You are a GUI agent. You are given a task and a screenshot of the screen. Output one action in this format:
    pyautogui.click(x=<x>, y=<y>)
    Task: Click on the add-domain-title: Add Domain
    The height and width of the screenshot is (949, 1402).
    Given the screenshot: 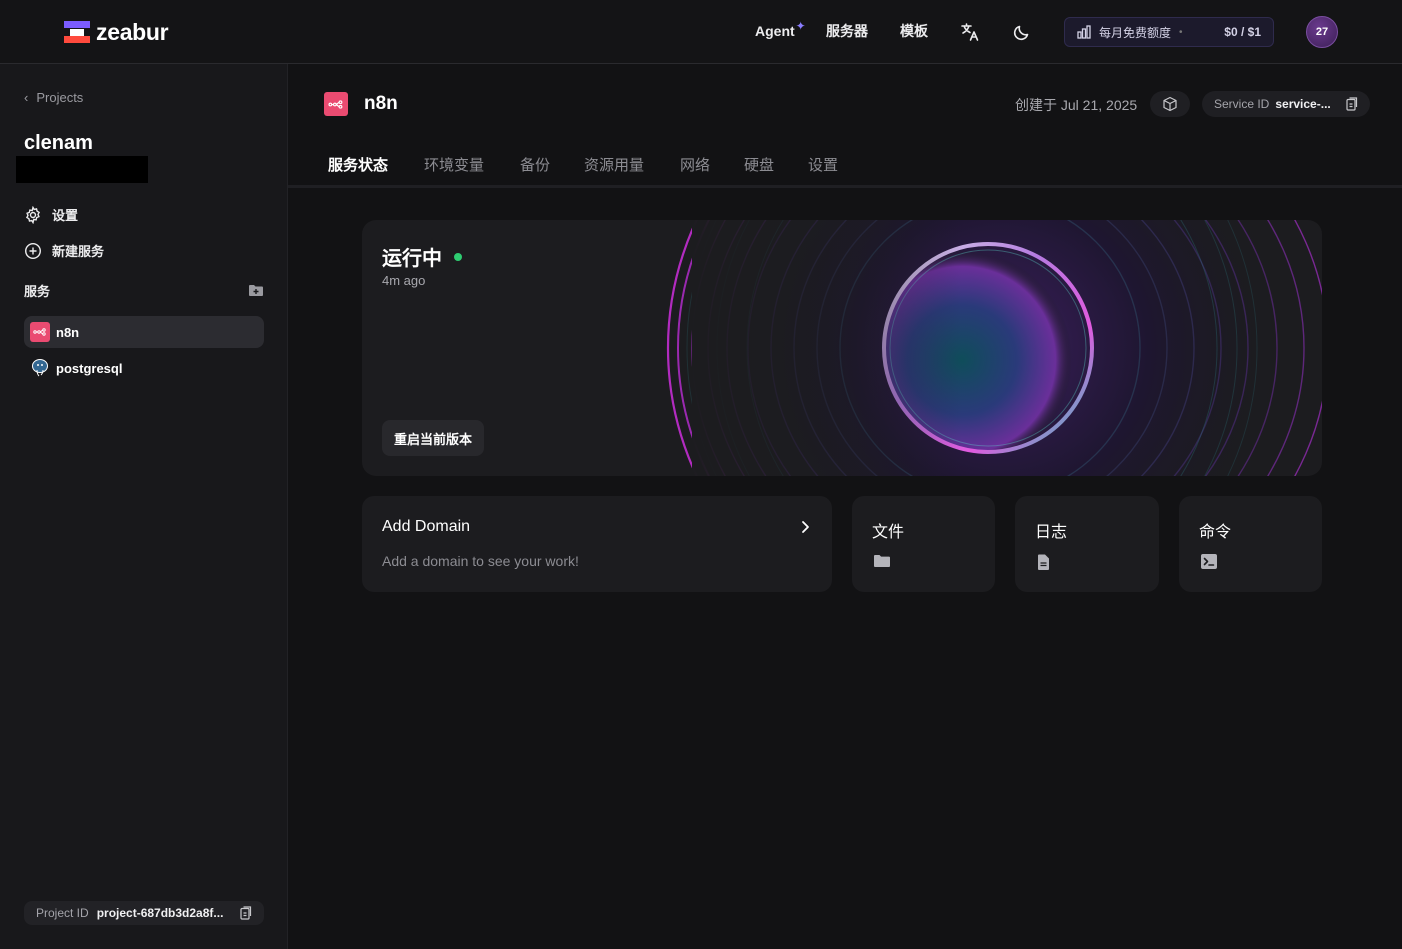 What is the action you would take?
    pyautogui.click(x=426, y=526)
    